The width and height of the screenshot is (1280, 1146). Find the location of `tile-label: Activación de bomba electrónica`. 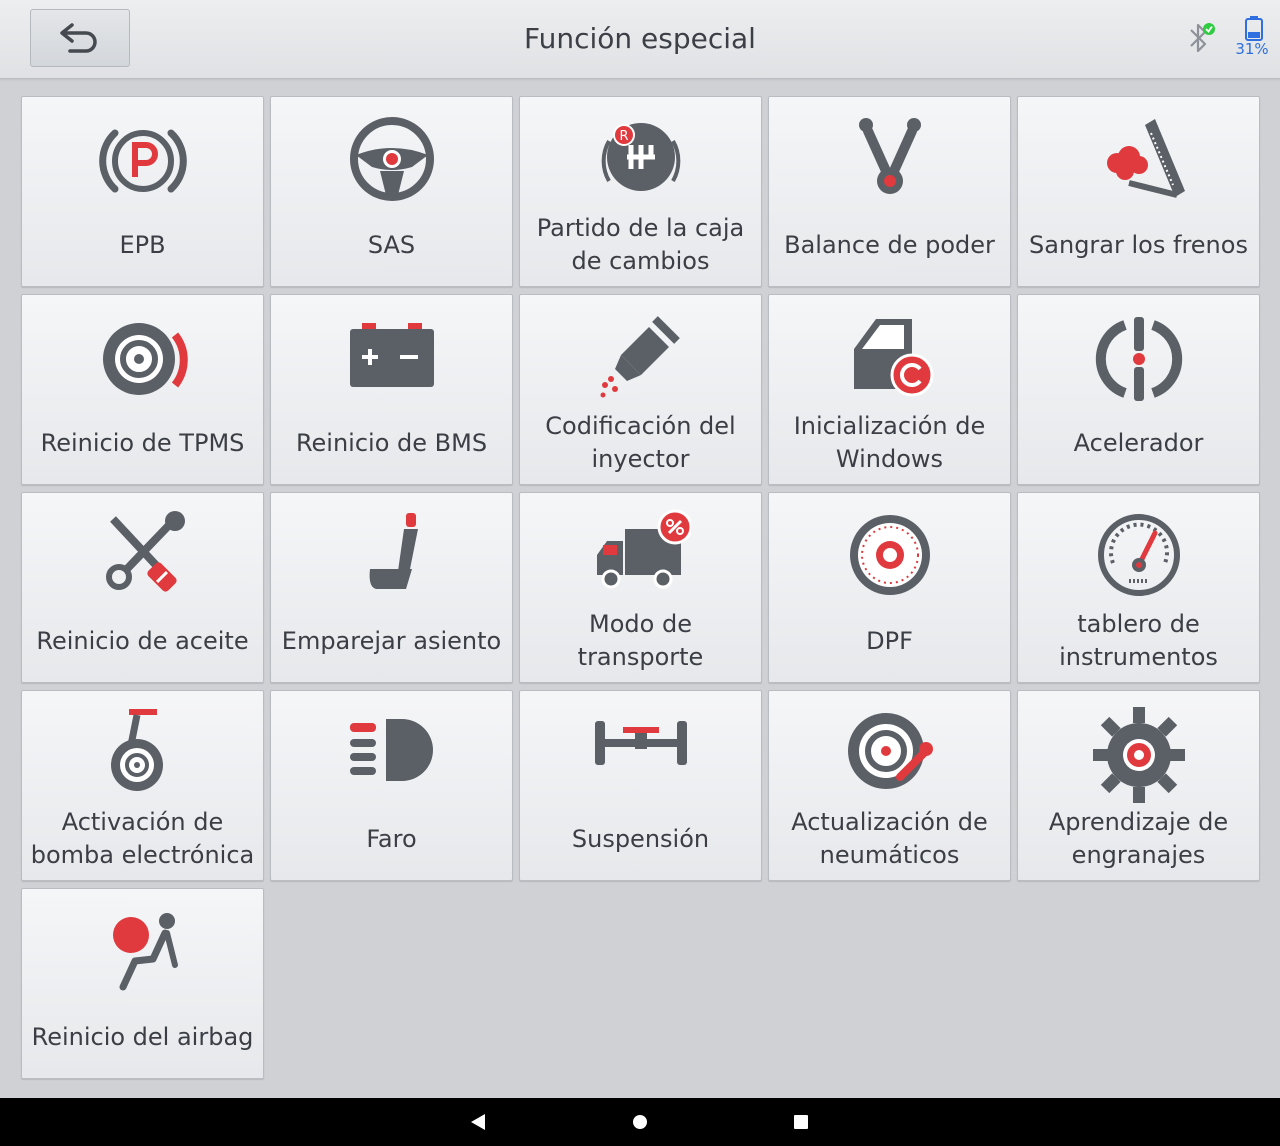

tile-label: Activación de bomba electrónica is located at coordinates (142, 838).